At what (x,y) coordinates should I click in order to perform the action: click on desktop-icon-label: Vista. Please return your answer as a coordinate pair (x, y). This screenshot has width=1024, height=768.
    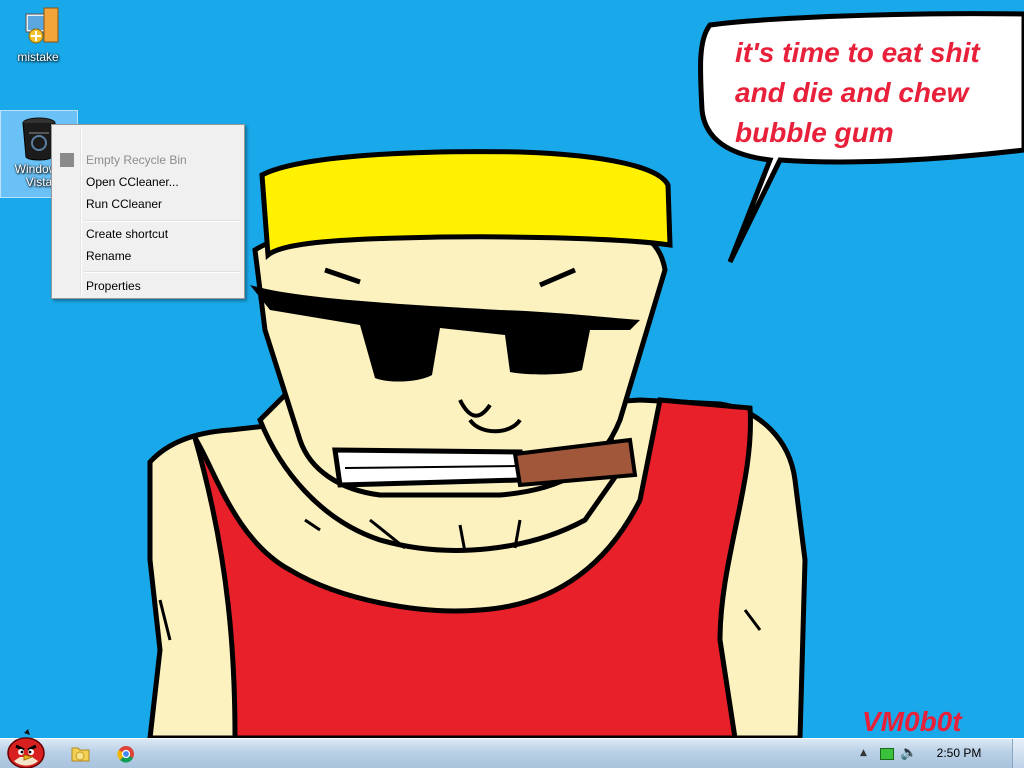
    Looking at the image, I should click on (39, 182).